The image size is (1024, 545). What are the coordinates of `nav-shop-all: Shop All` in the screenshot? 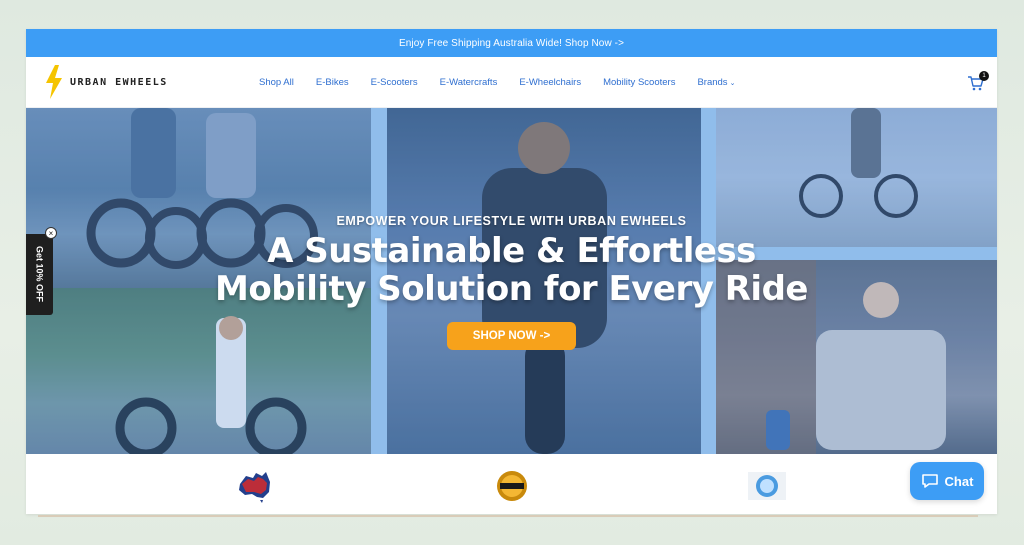 It's located at (276, 82).